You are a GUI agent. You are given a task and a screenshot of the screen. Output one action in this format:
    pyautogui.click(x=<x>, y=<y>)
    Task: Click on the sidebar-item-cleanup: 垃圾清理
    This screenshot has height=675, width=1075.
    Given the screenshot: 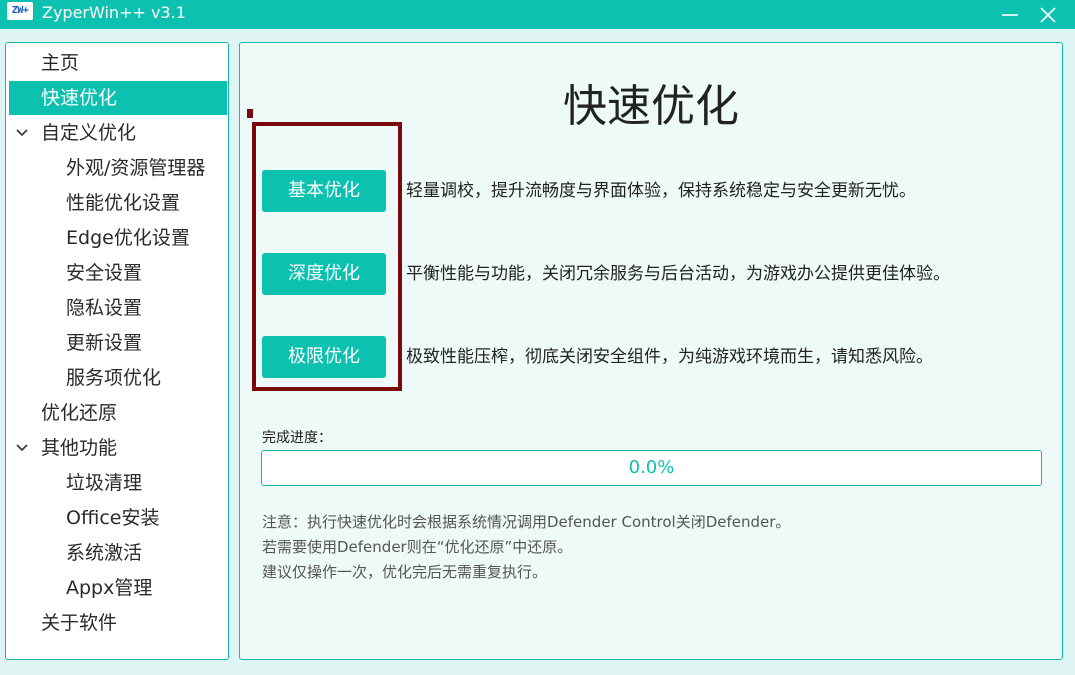 What is the action you would take?
    pyautogui.click(x=118, y=483)
    